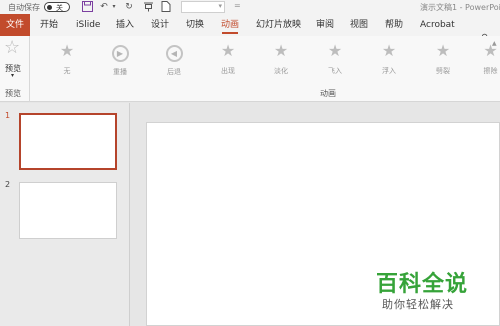 This screenshot has width=500, height=326. I want to click on undo-dropdown-icon: ▾, so click(114, 7).